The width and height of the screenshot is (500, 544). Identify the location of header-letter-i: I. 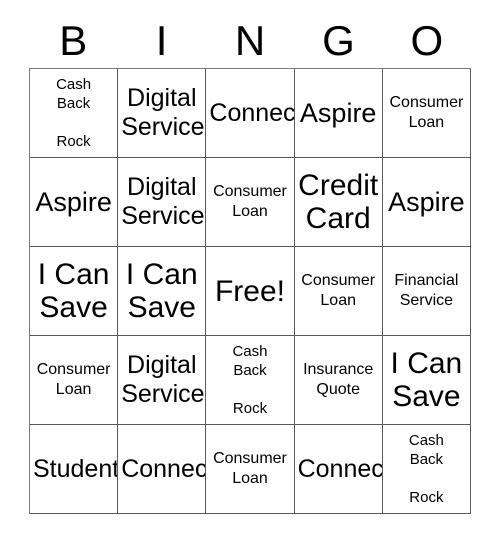
(161, 40).